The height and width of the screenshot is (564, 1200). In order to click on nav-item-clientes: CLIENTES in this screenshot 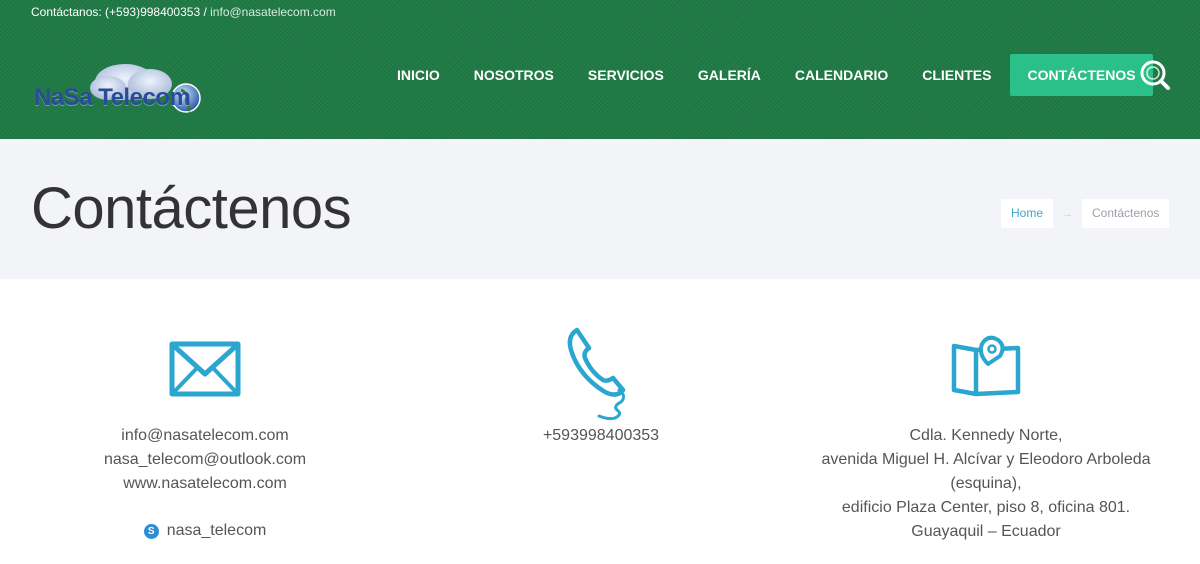, I will do `click(956, 75)`.